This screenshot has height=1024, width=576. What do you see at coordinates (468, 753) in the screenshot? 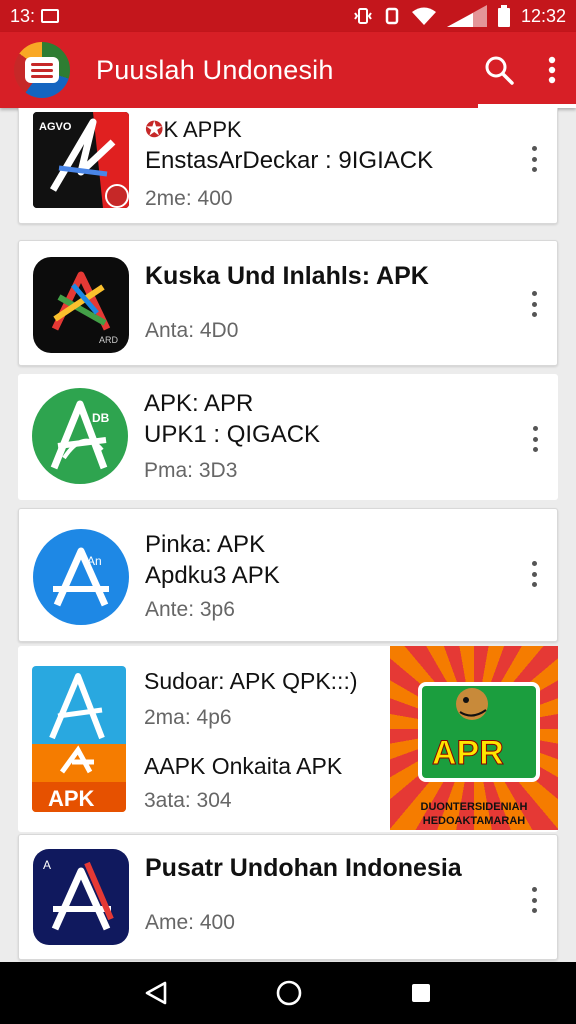
I see `promo-banner-logo: APR` at bounding box center [468, 753].